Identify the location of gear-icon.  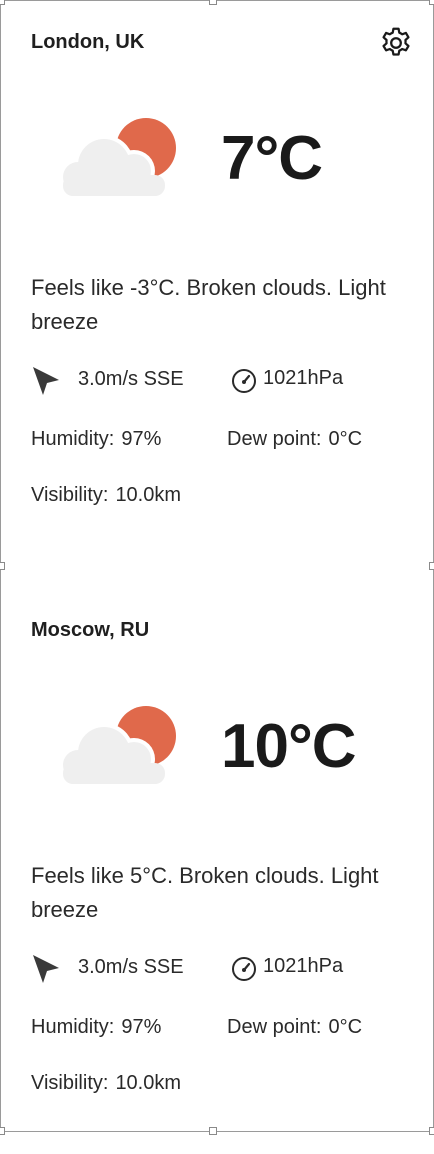
(396, 43).